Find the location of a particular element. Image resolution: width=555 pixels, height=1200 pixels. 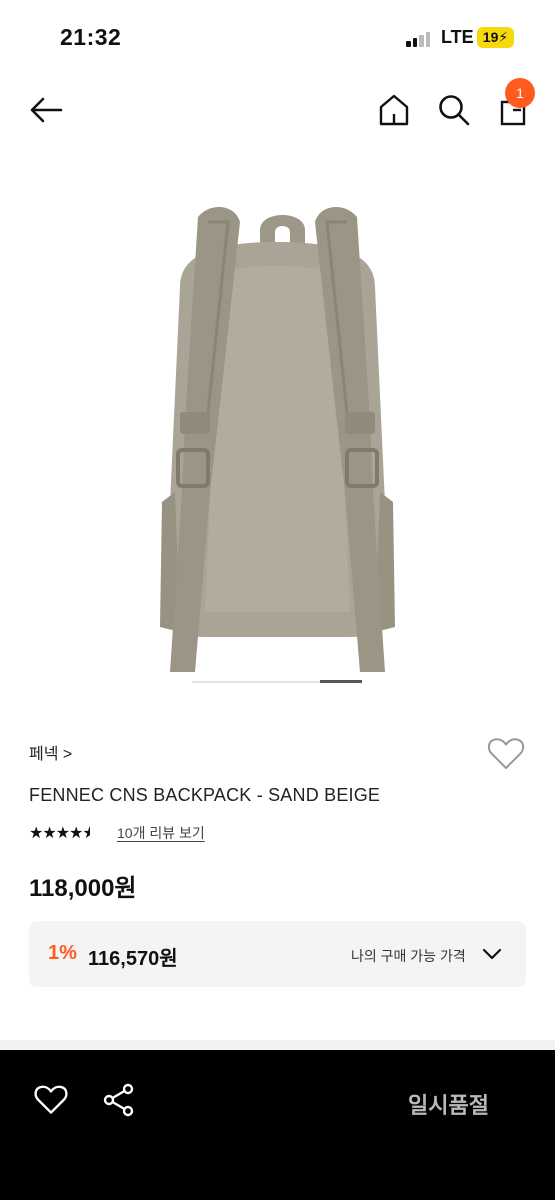

search-icon is located at coordinates (454, 110).